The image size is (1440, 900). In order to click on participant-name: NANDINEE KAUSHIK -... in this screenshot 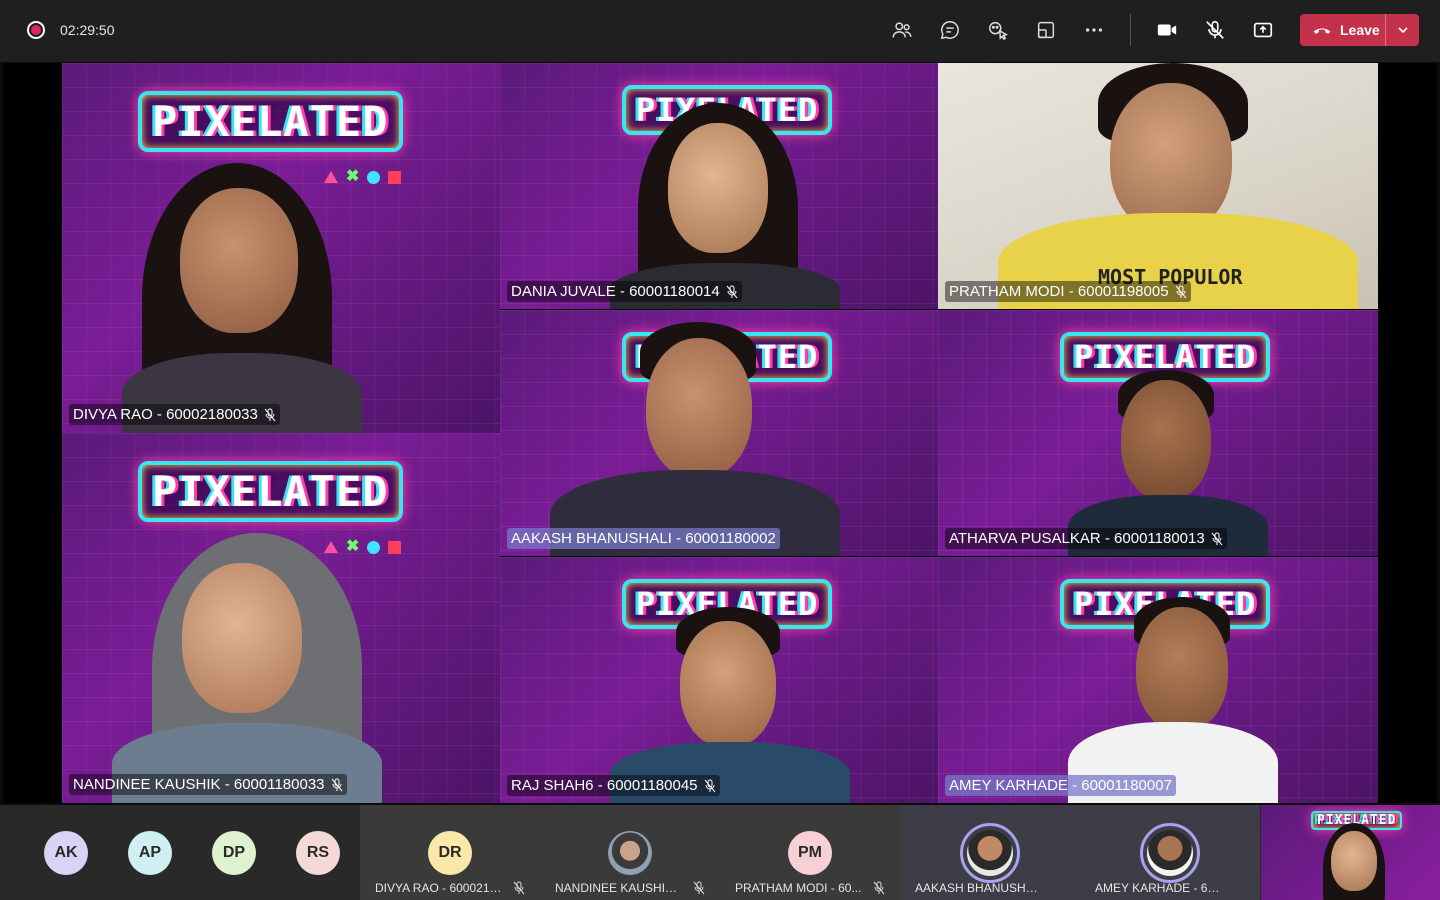, I will do `click(630, 888)`.